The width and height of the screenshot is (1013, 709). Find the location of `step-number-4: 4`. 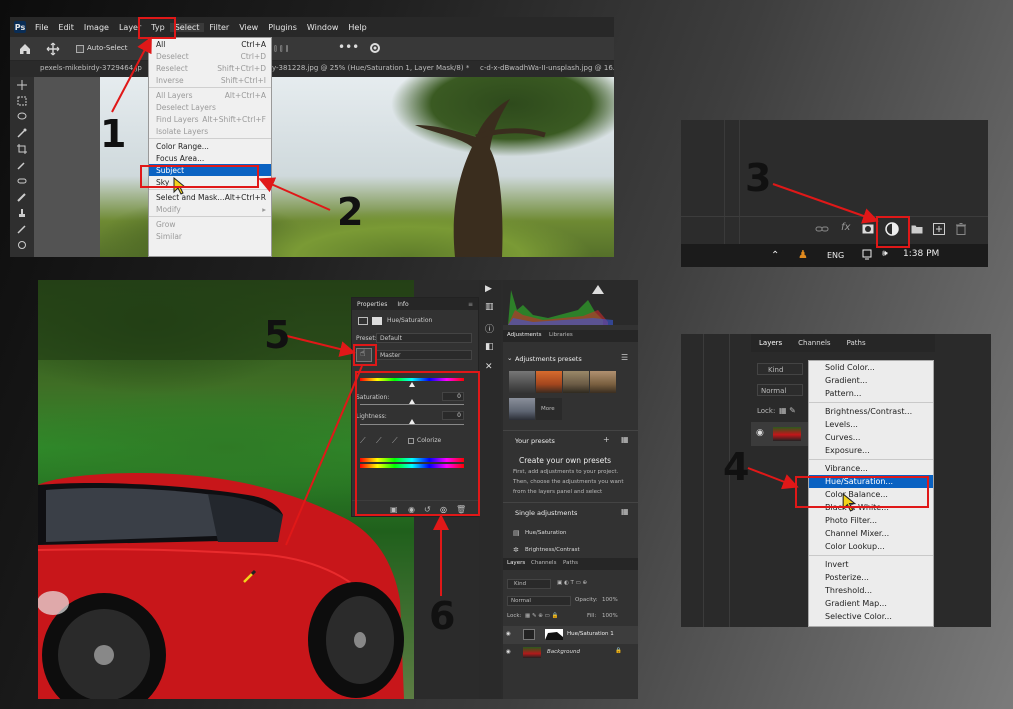

step-number-4: 4 is located at coordinates (736, 467).